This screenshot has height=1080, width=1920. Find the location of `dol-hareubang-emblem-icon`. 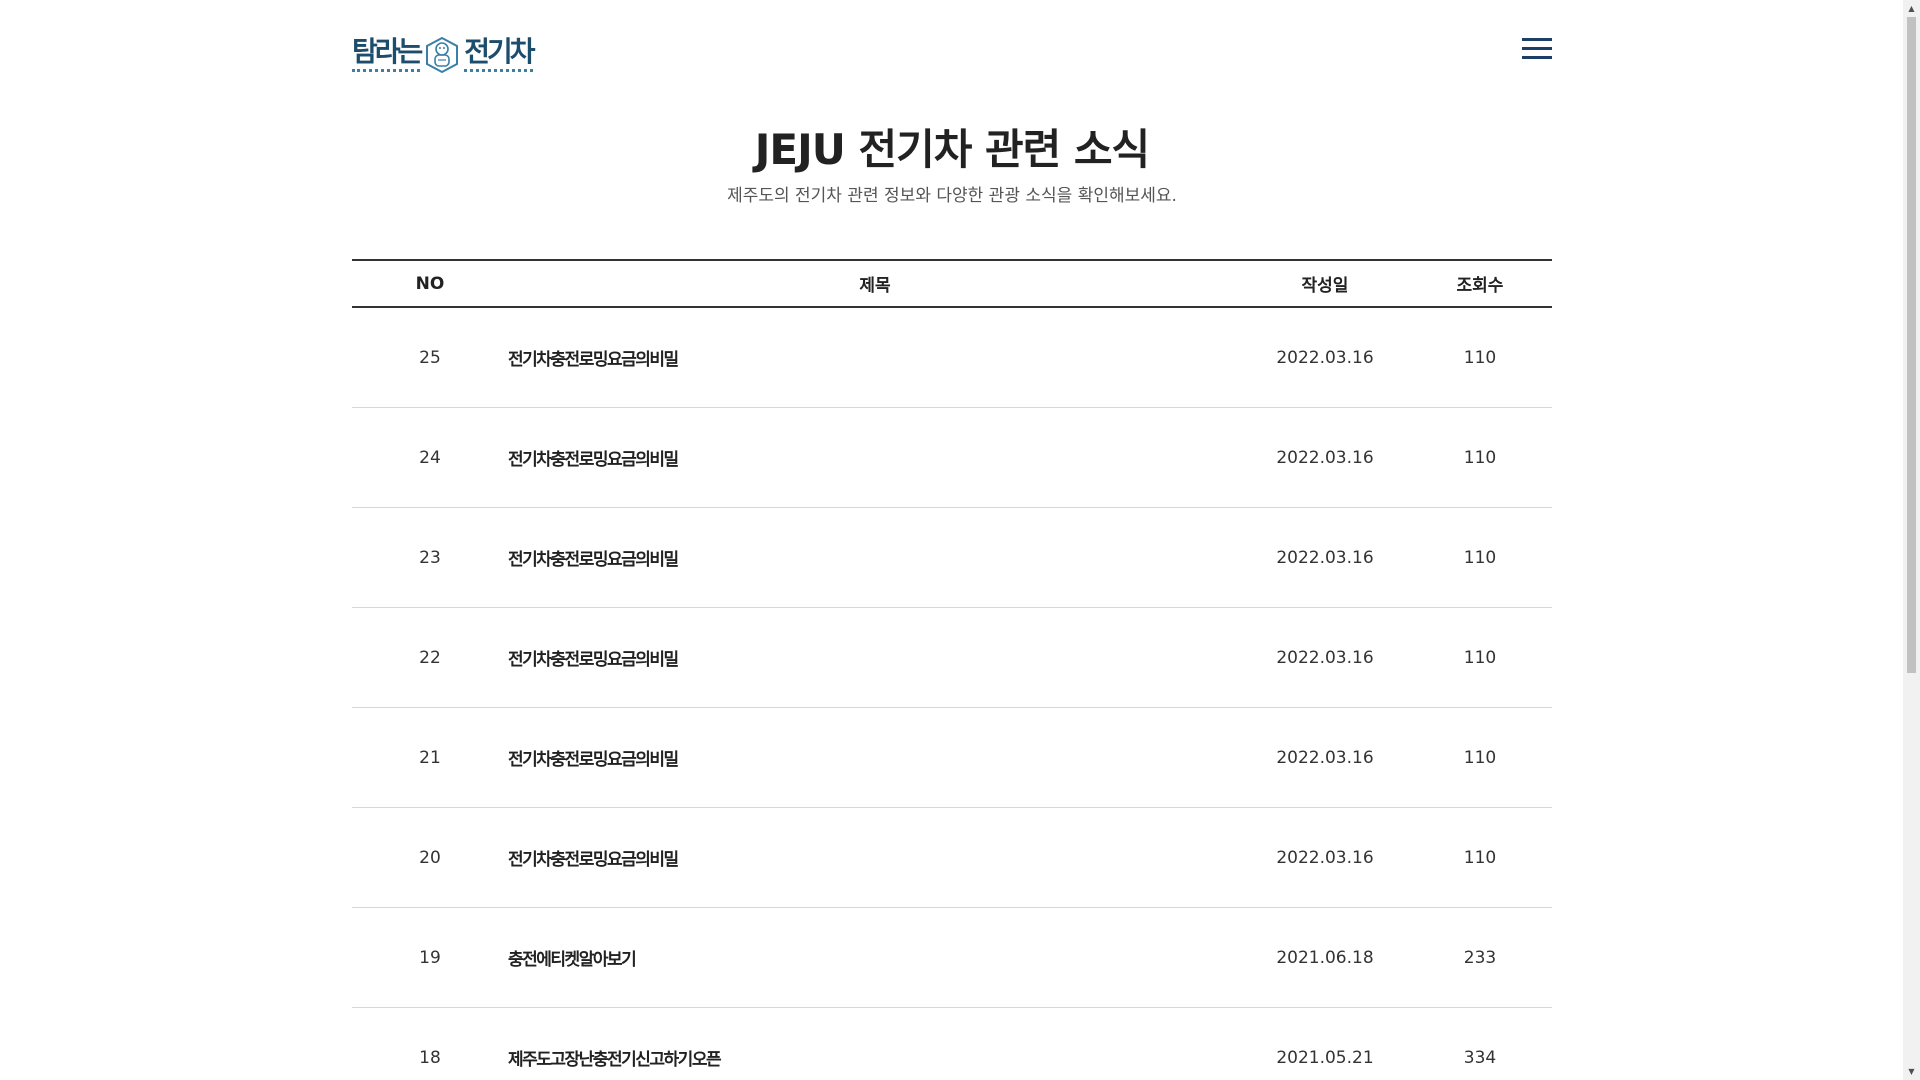

dol-hareubang-emblem-icon is located at coordinates (442, 55).